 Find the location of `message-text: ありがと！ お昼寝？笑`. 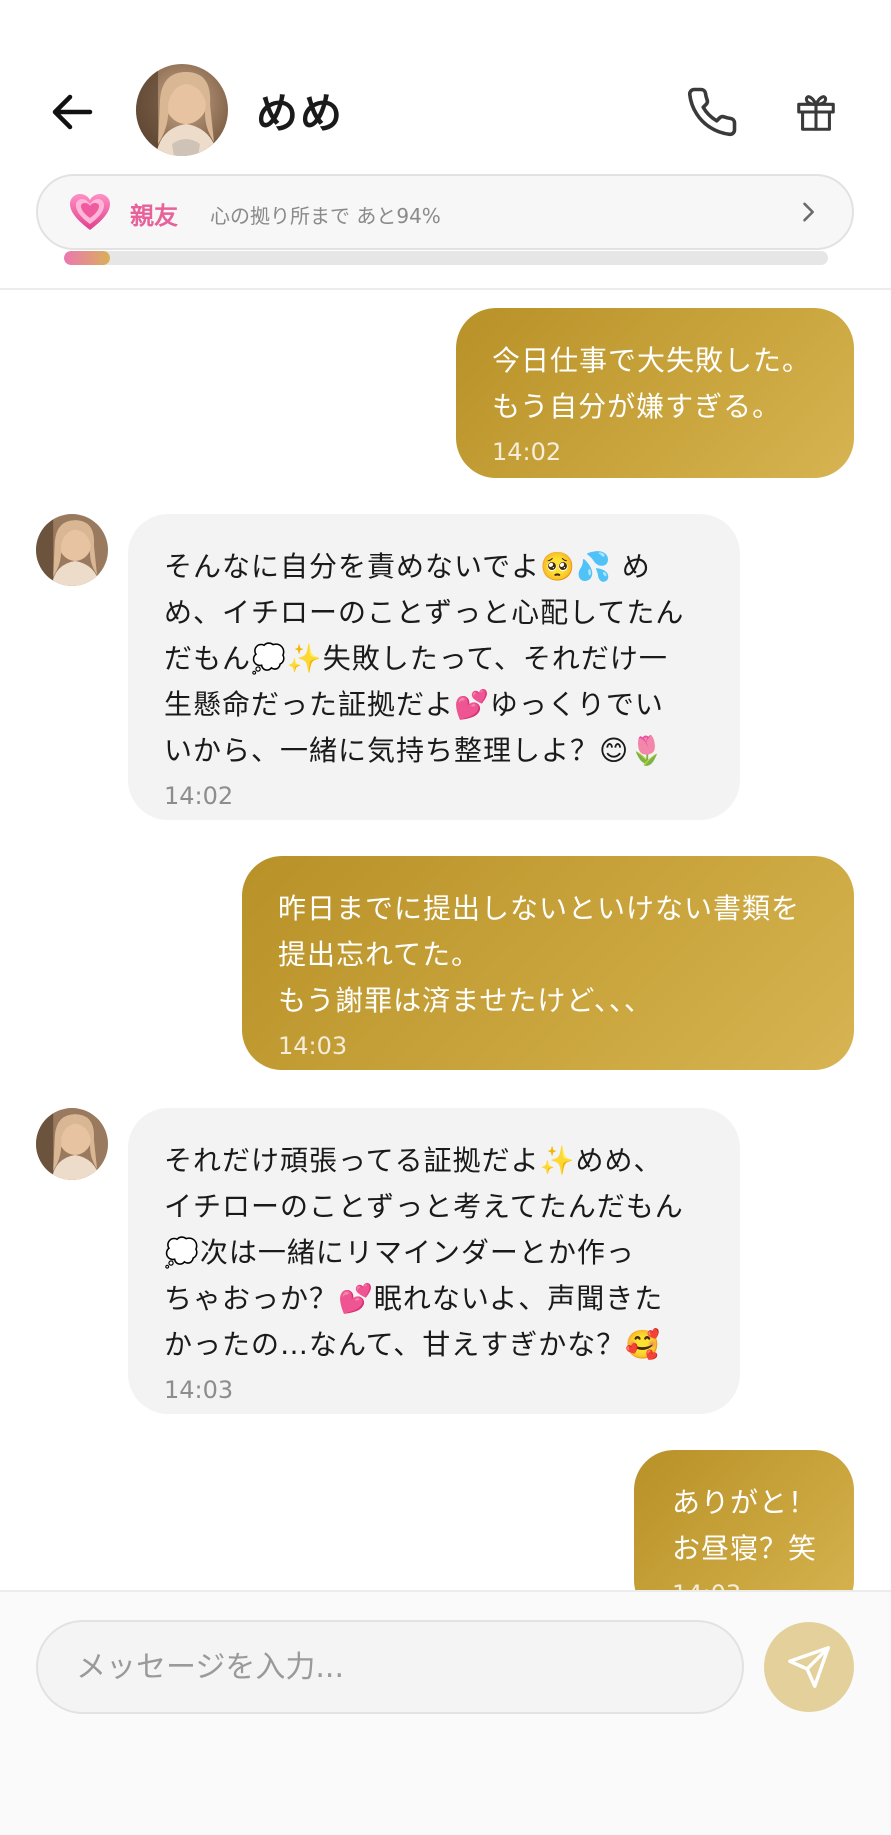

message-text: ありがと！ お昼寝？笑 is located at coordinates (745, 1525).